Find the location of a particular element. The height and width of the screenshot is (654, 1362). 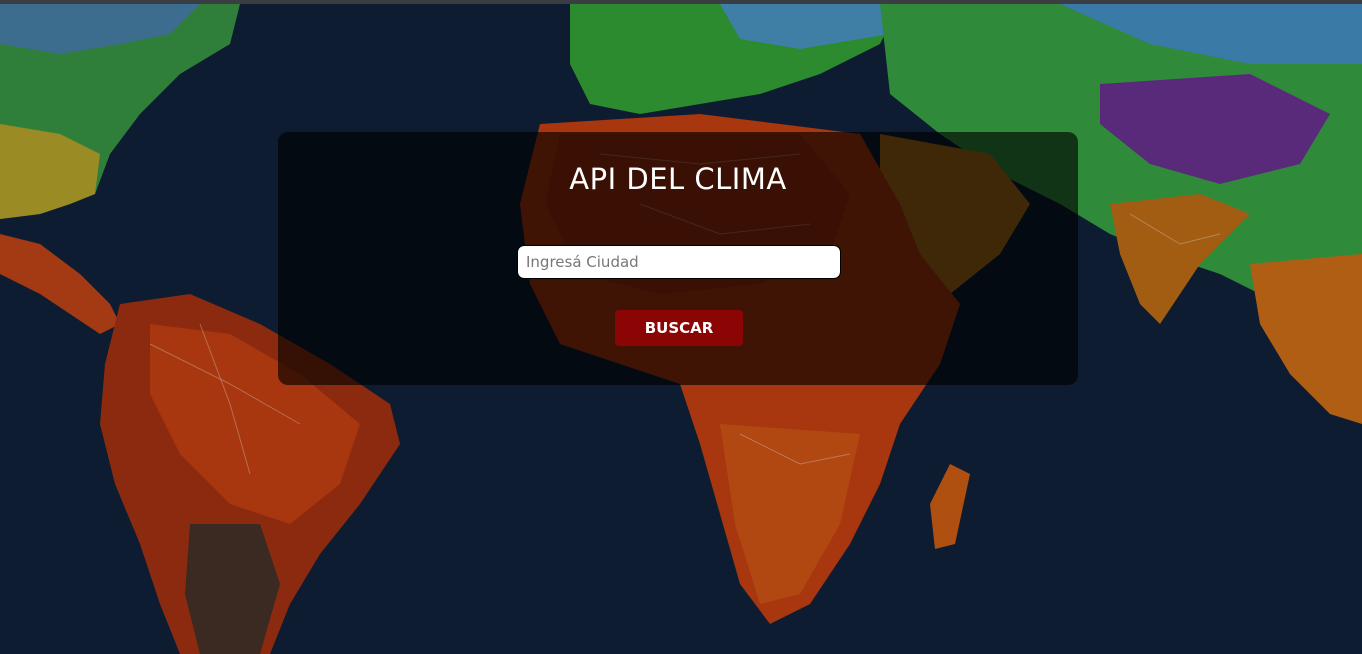

search-button: BUSCAR is located at coordinates (679, 328).